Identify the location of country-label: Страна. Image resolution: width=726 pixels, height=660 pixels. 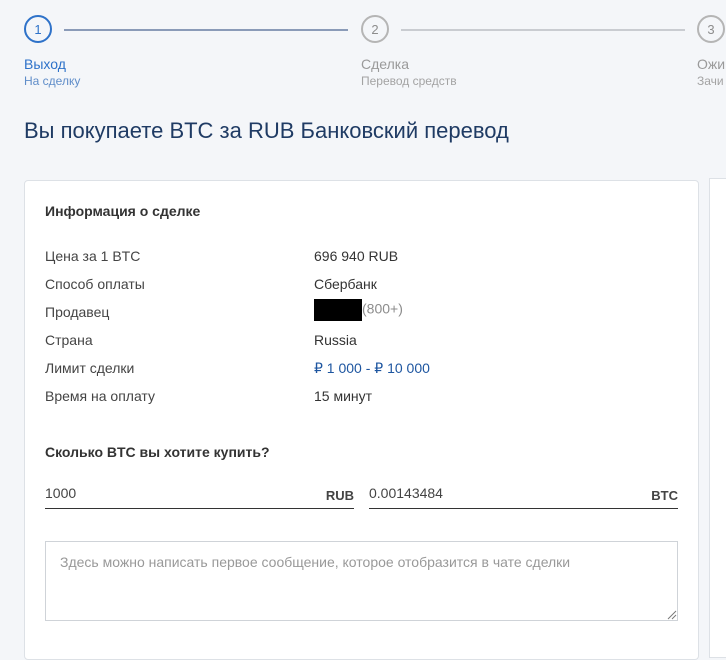
(69, 340).